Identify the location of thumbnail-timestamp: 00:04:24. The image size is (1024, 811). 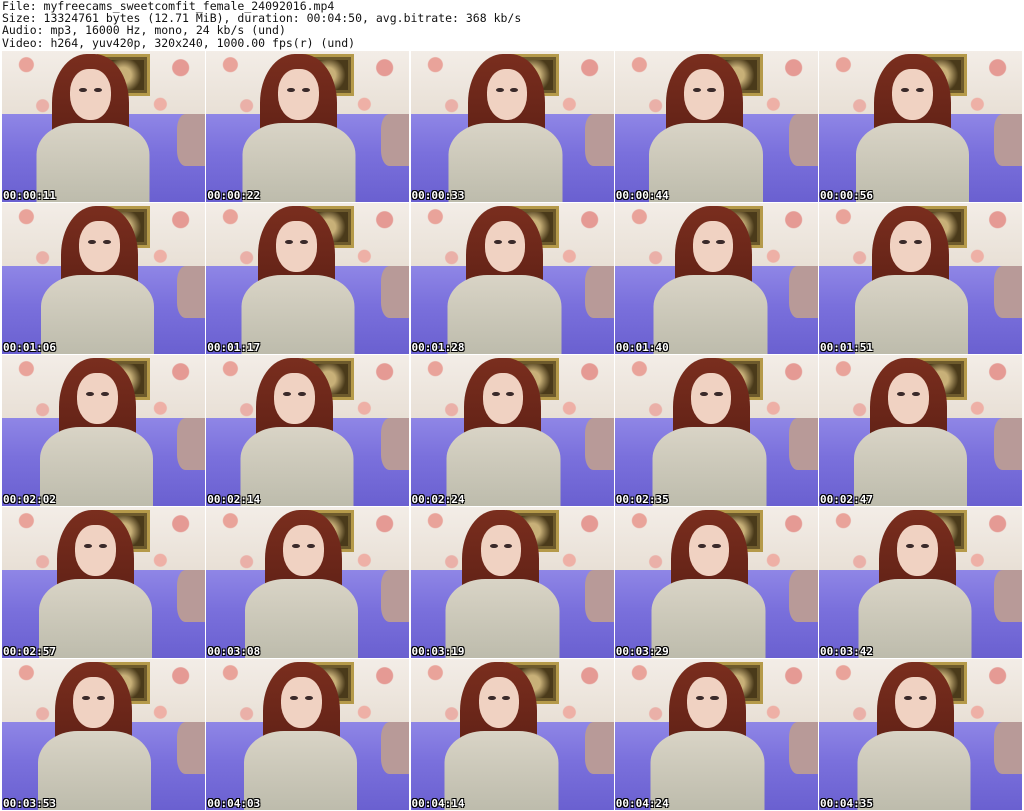
(642, 803).